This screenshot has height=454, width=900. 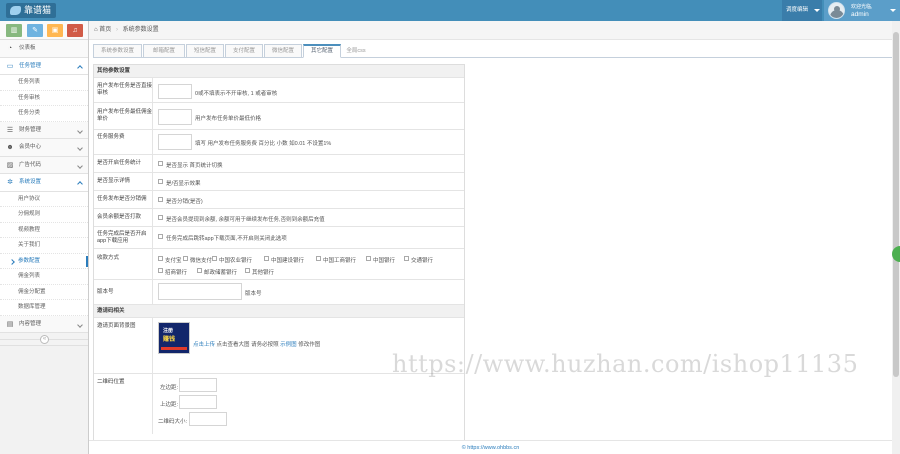 I want to click on tab-label: 系统参数设置, so click(x=117, y=51).